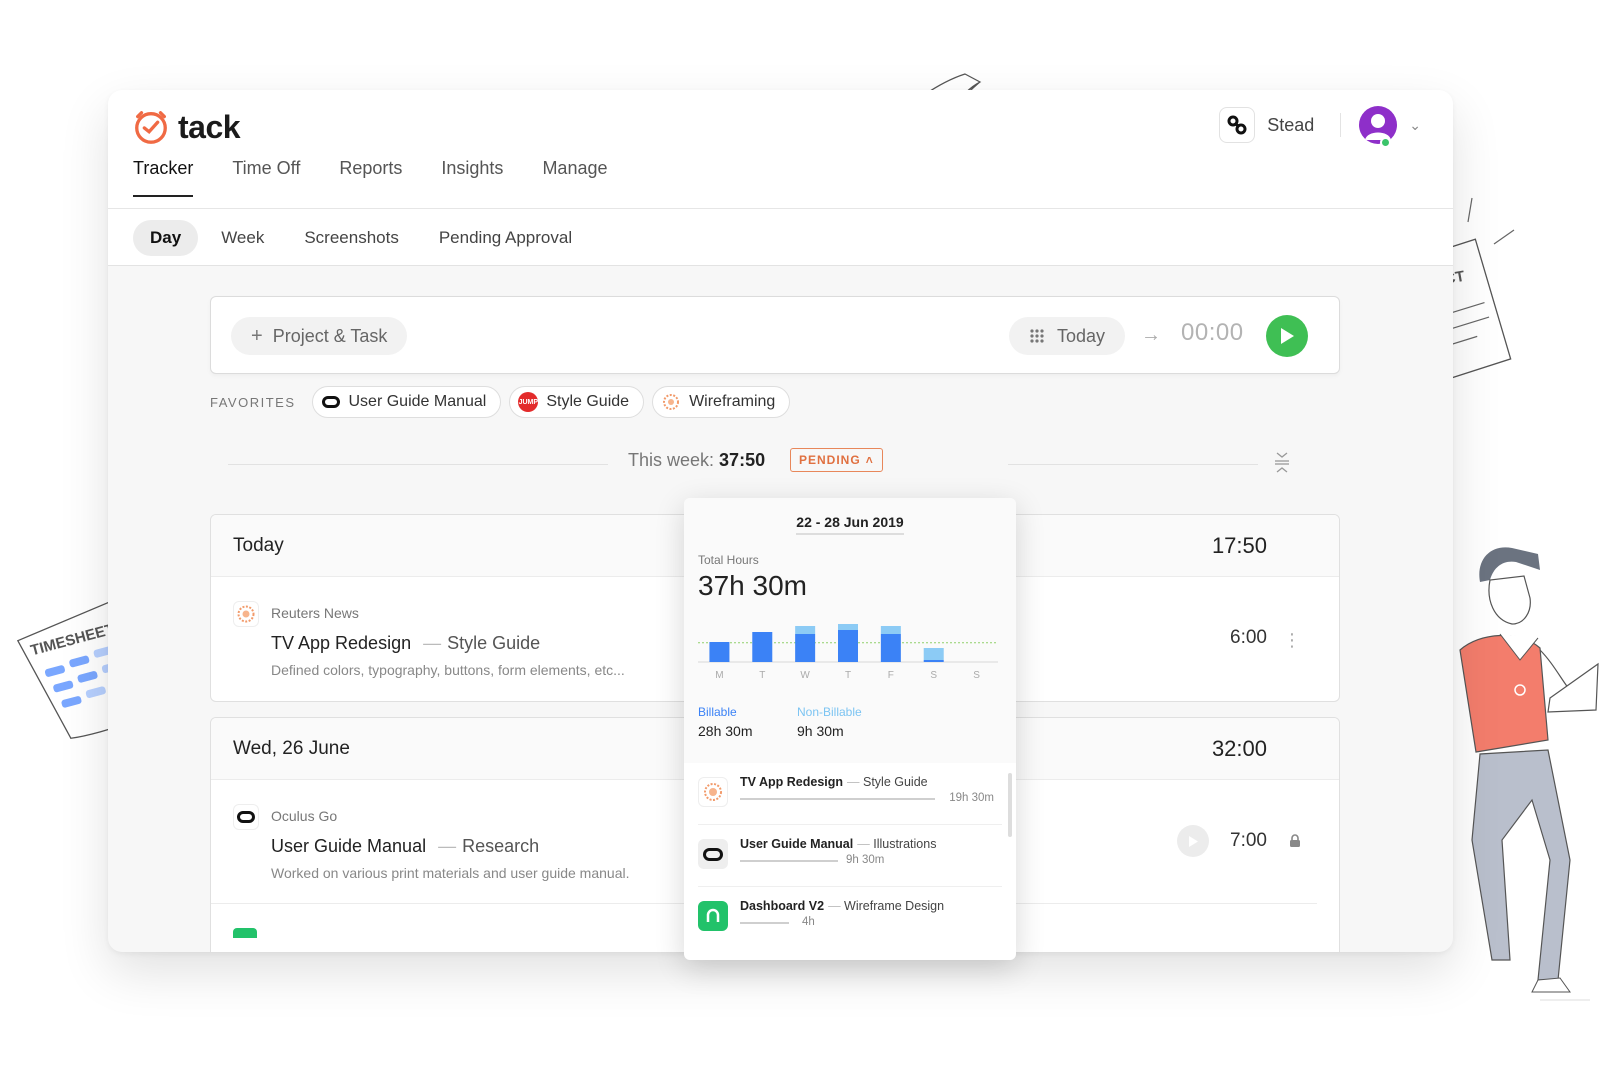 This screenshot has height=1066, width=1604. Describe the element at coordinates (808, 922) in the screenshot. I see `hours-value: 4h` at that location.